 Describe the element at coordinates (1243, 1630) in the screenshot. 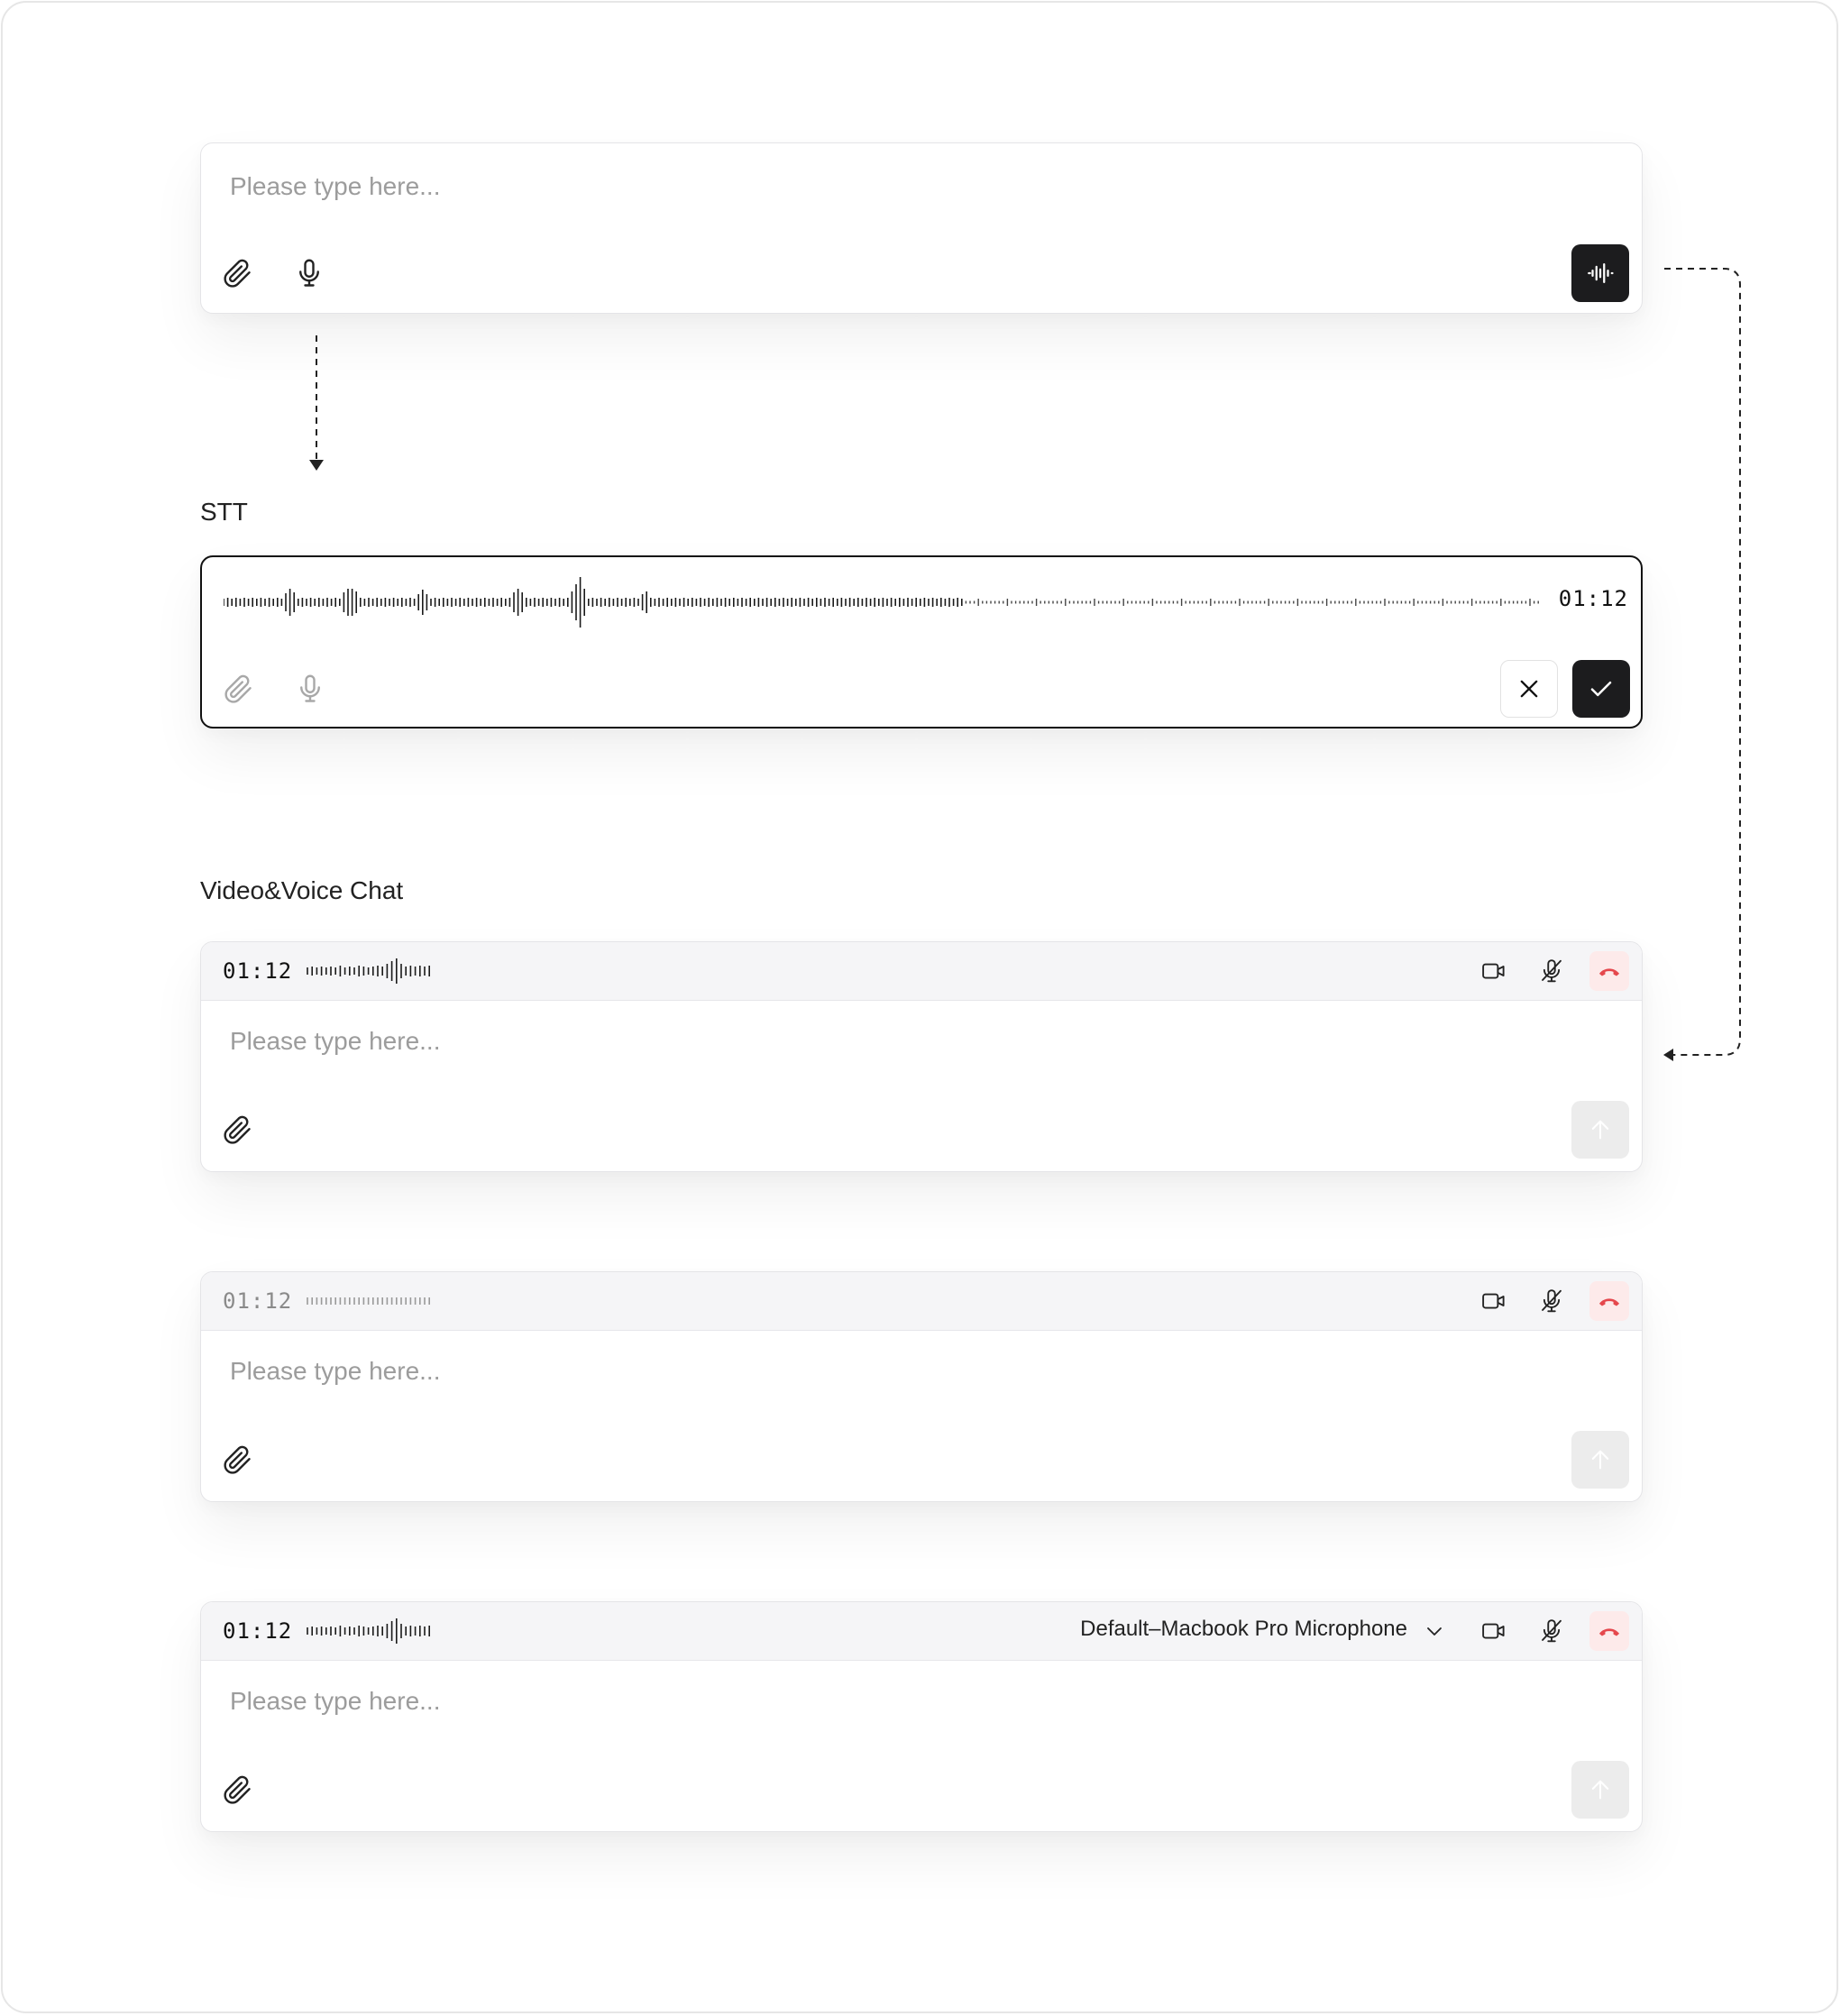

I see `microphone-device-select: Default–Macbook Pro Microphone` at that location.